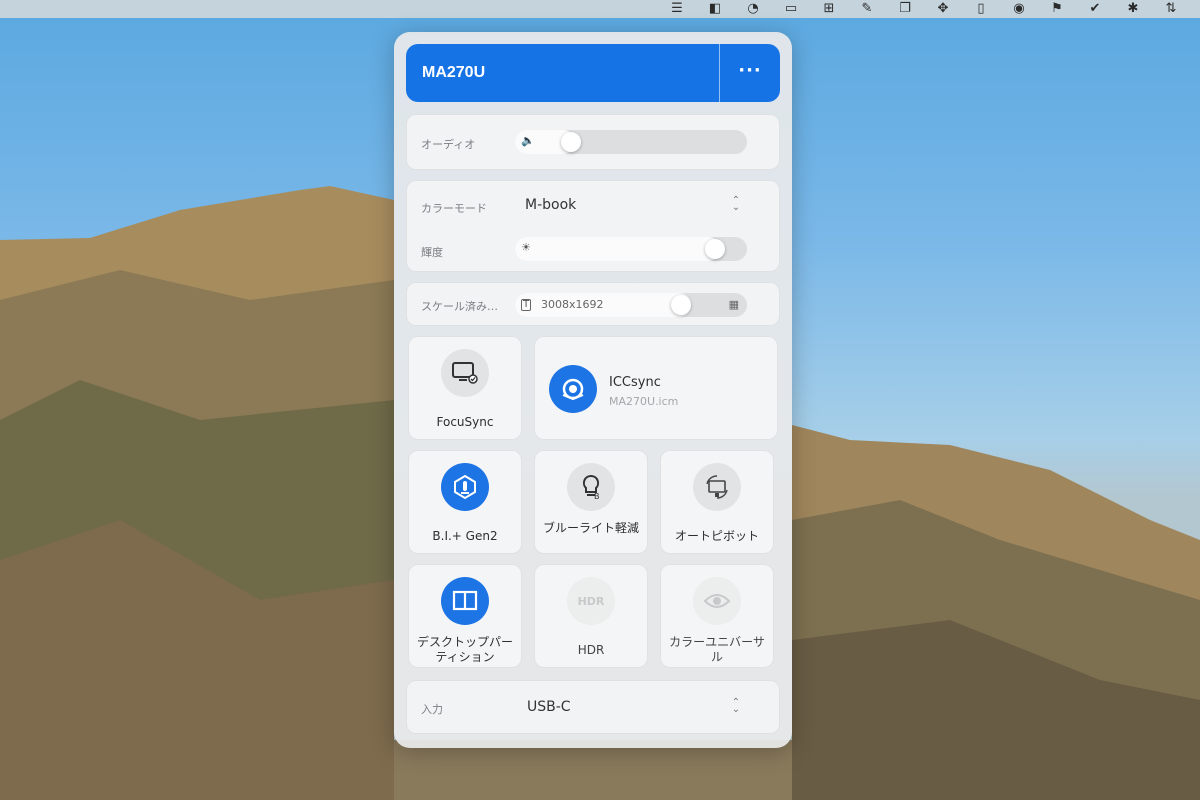 This screenshot has height=800, width=1200. Describe the element at coordinates (465, 536) in the screenshot. I see `bi-gen2-label: B.I.+ Gen2` at that location.